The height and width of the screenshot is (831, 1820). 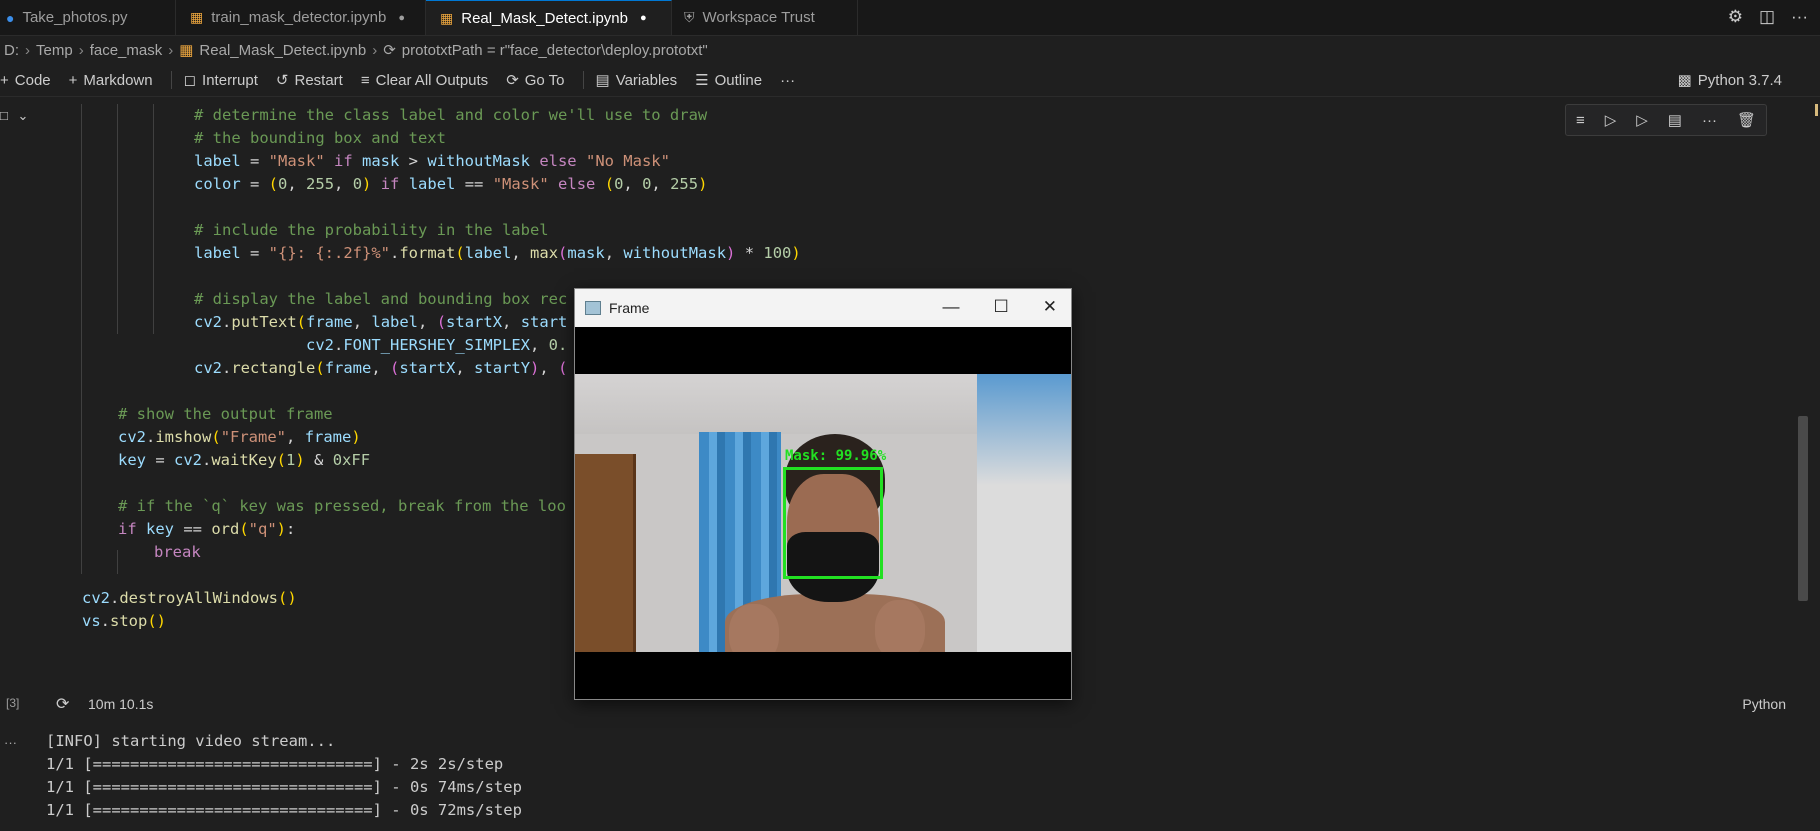 I want to click on gear-icon: ⚙, so click(x=1735, y=17).